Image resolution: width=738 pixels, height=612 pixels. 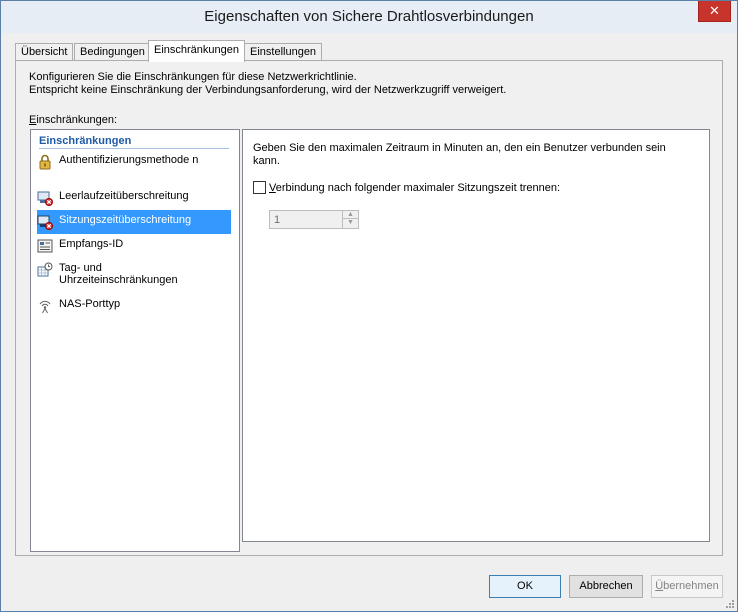 I want to click on spinner-down-button: ▼, so click(x=350, y=223).